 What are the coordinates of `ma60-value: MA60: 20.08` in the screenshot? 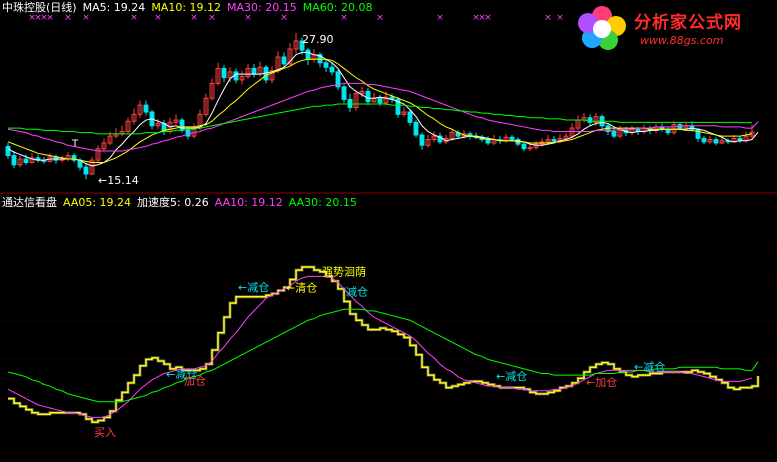 It's located at (337, 7).